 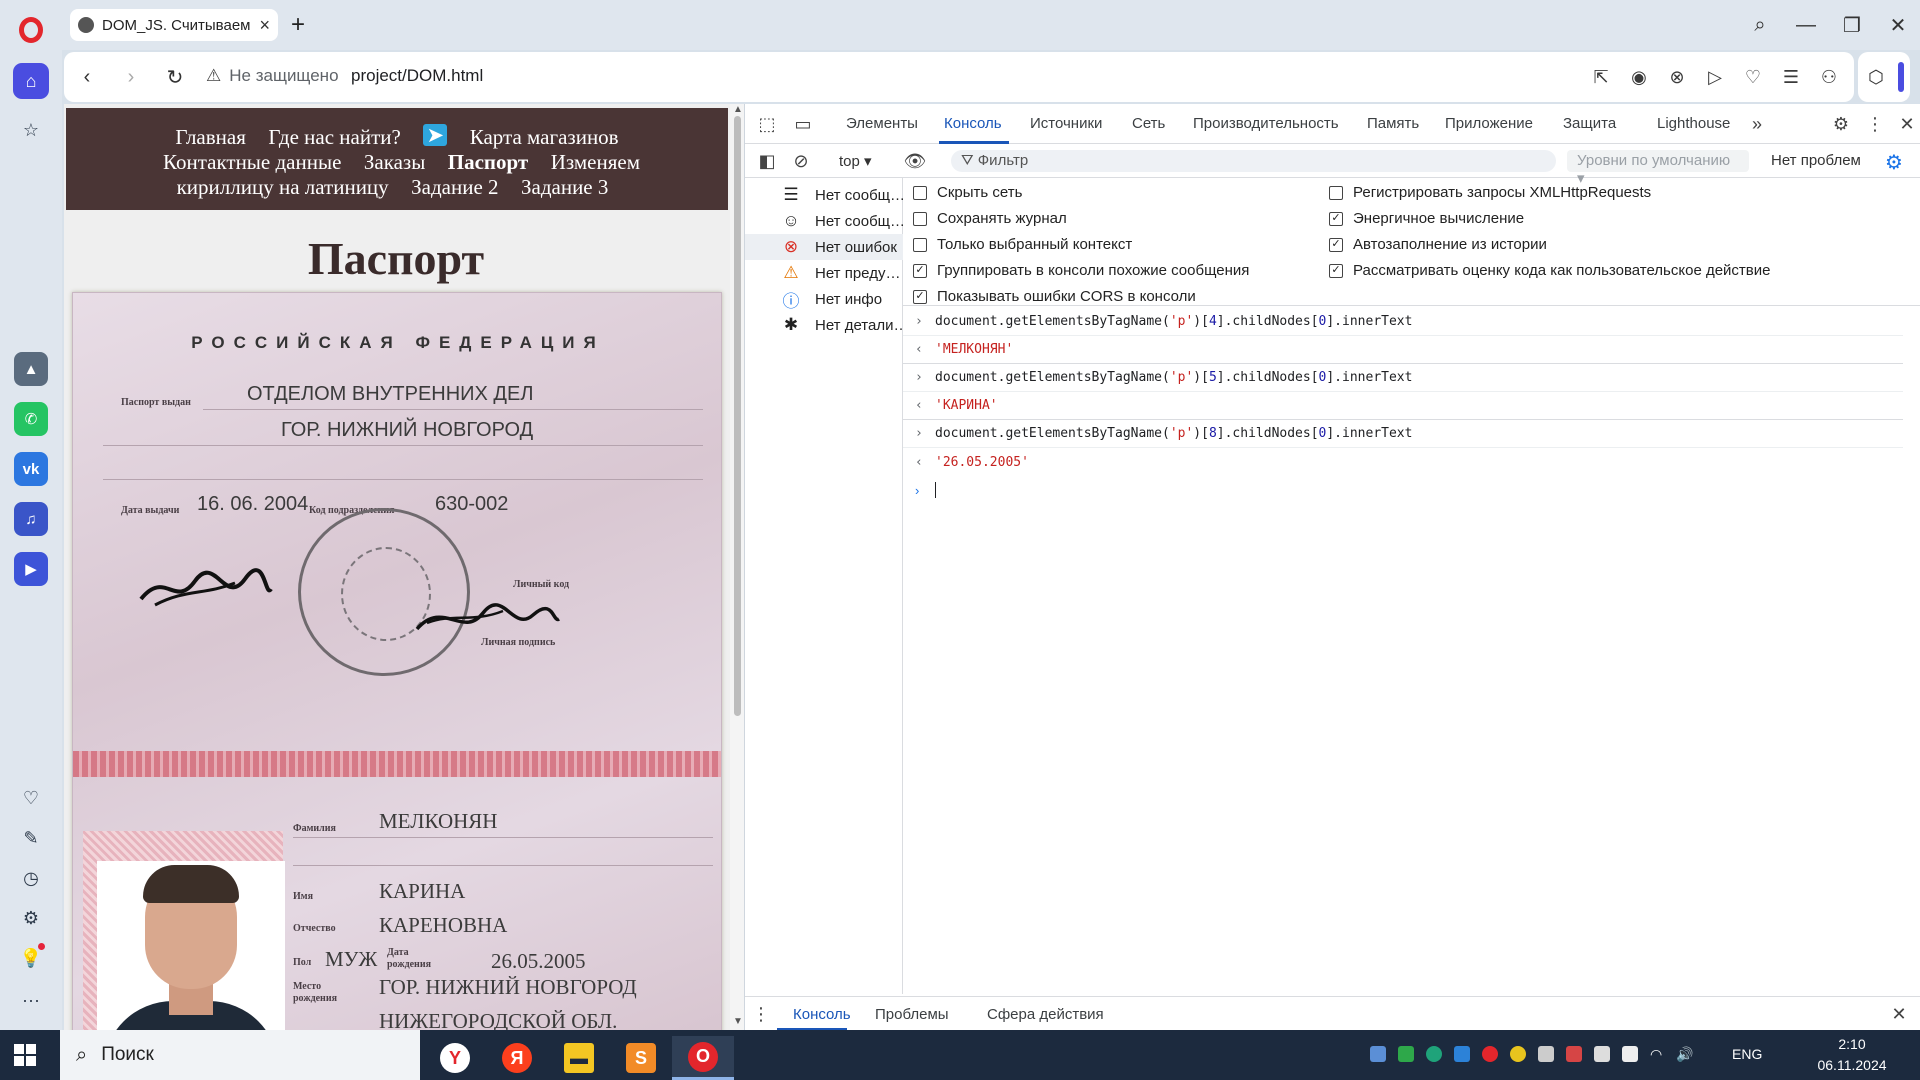 I want to click on tab-network: Сеть, so click(x=1148, y=123).